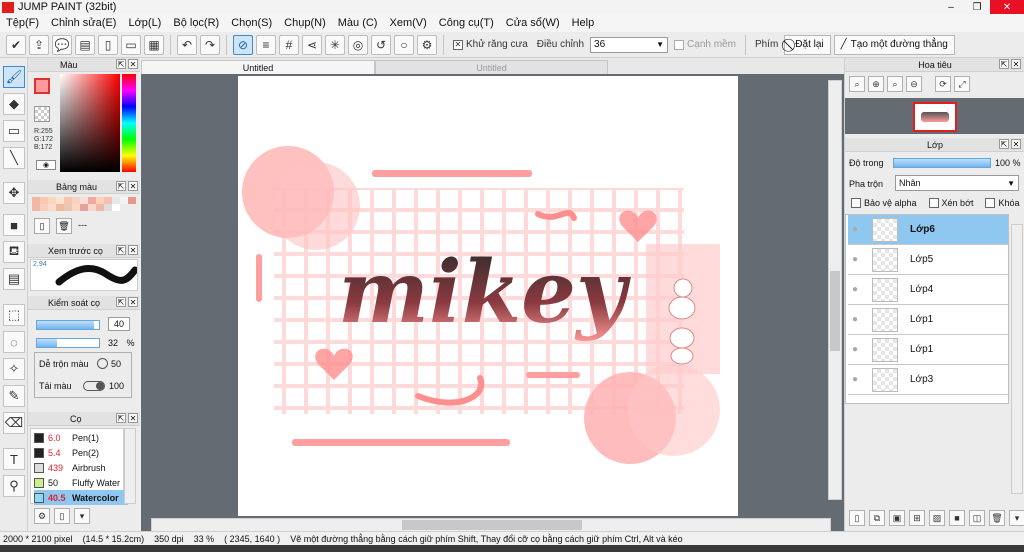 This screenshot has height=552, width=1024. I want to click on layer-row: ● Lớp3, so click(928, 380).